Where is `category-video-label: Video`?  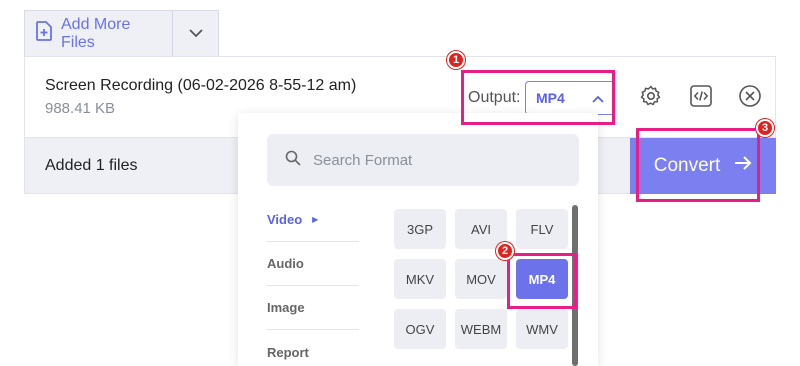
category-video-label: Video is located at coordinates (285, 219).